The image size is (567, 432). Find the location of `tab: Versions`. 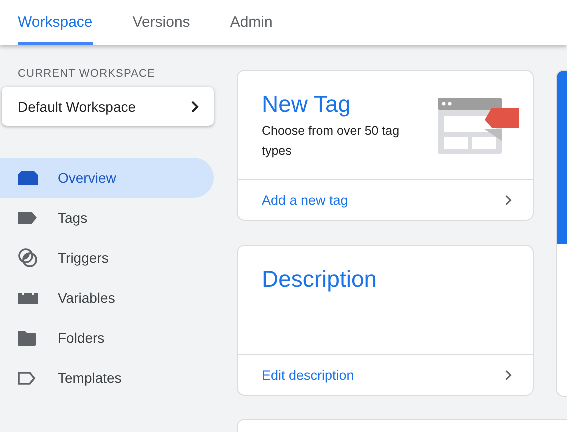

tab: Versions is located at coordinates (161, 22).